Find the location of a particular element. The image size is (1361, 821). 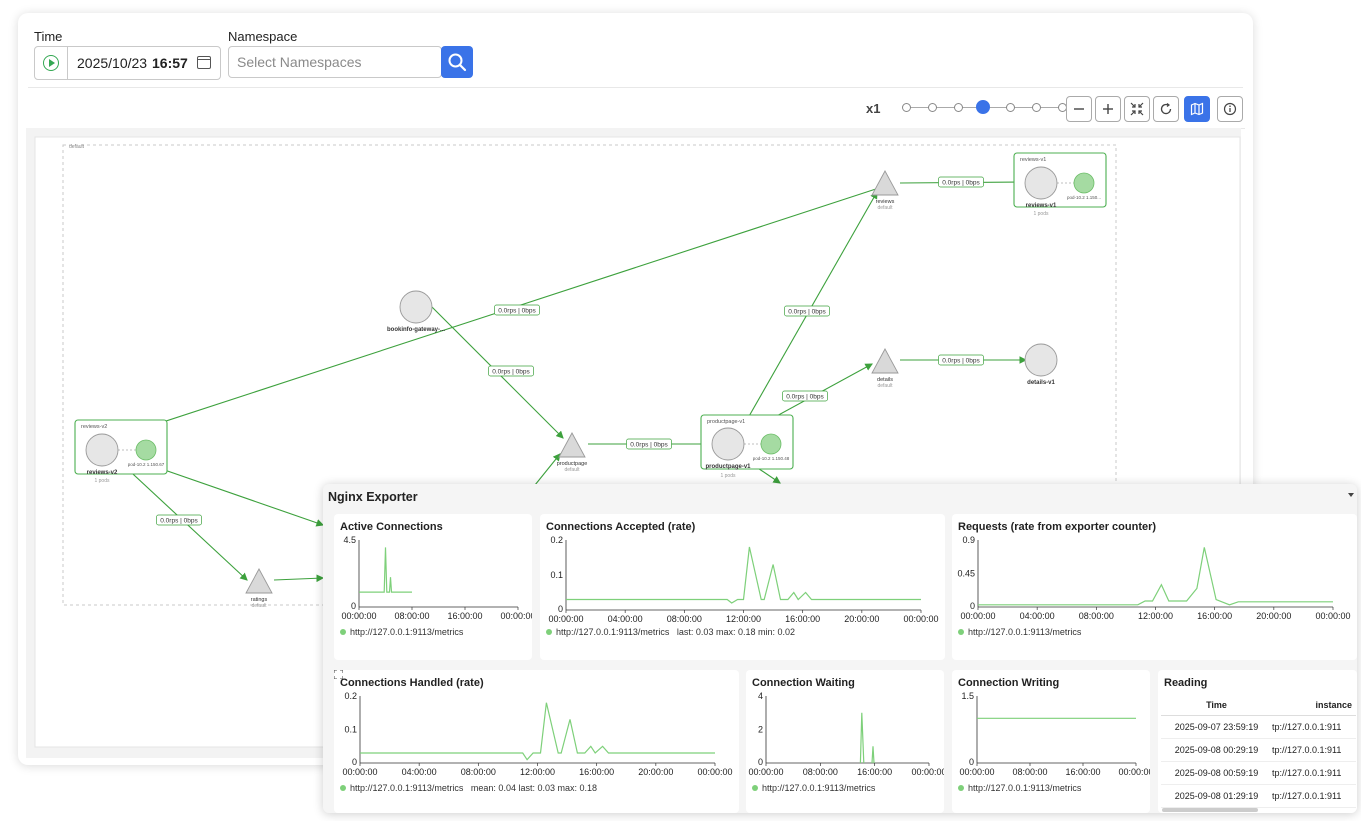

y-tick-label: 4 is located at coordinates (760, 696).